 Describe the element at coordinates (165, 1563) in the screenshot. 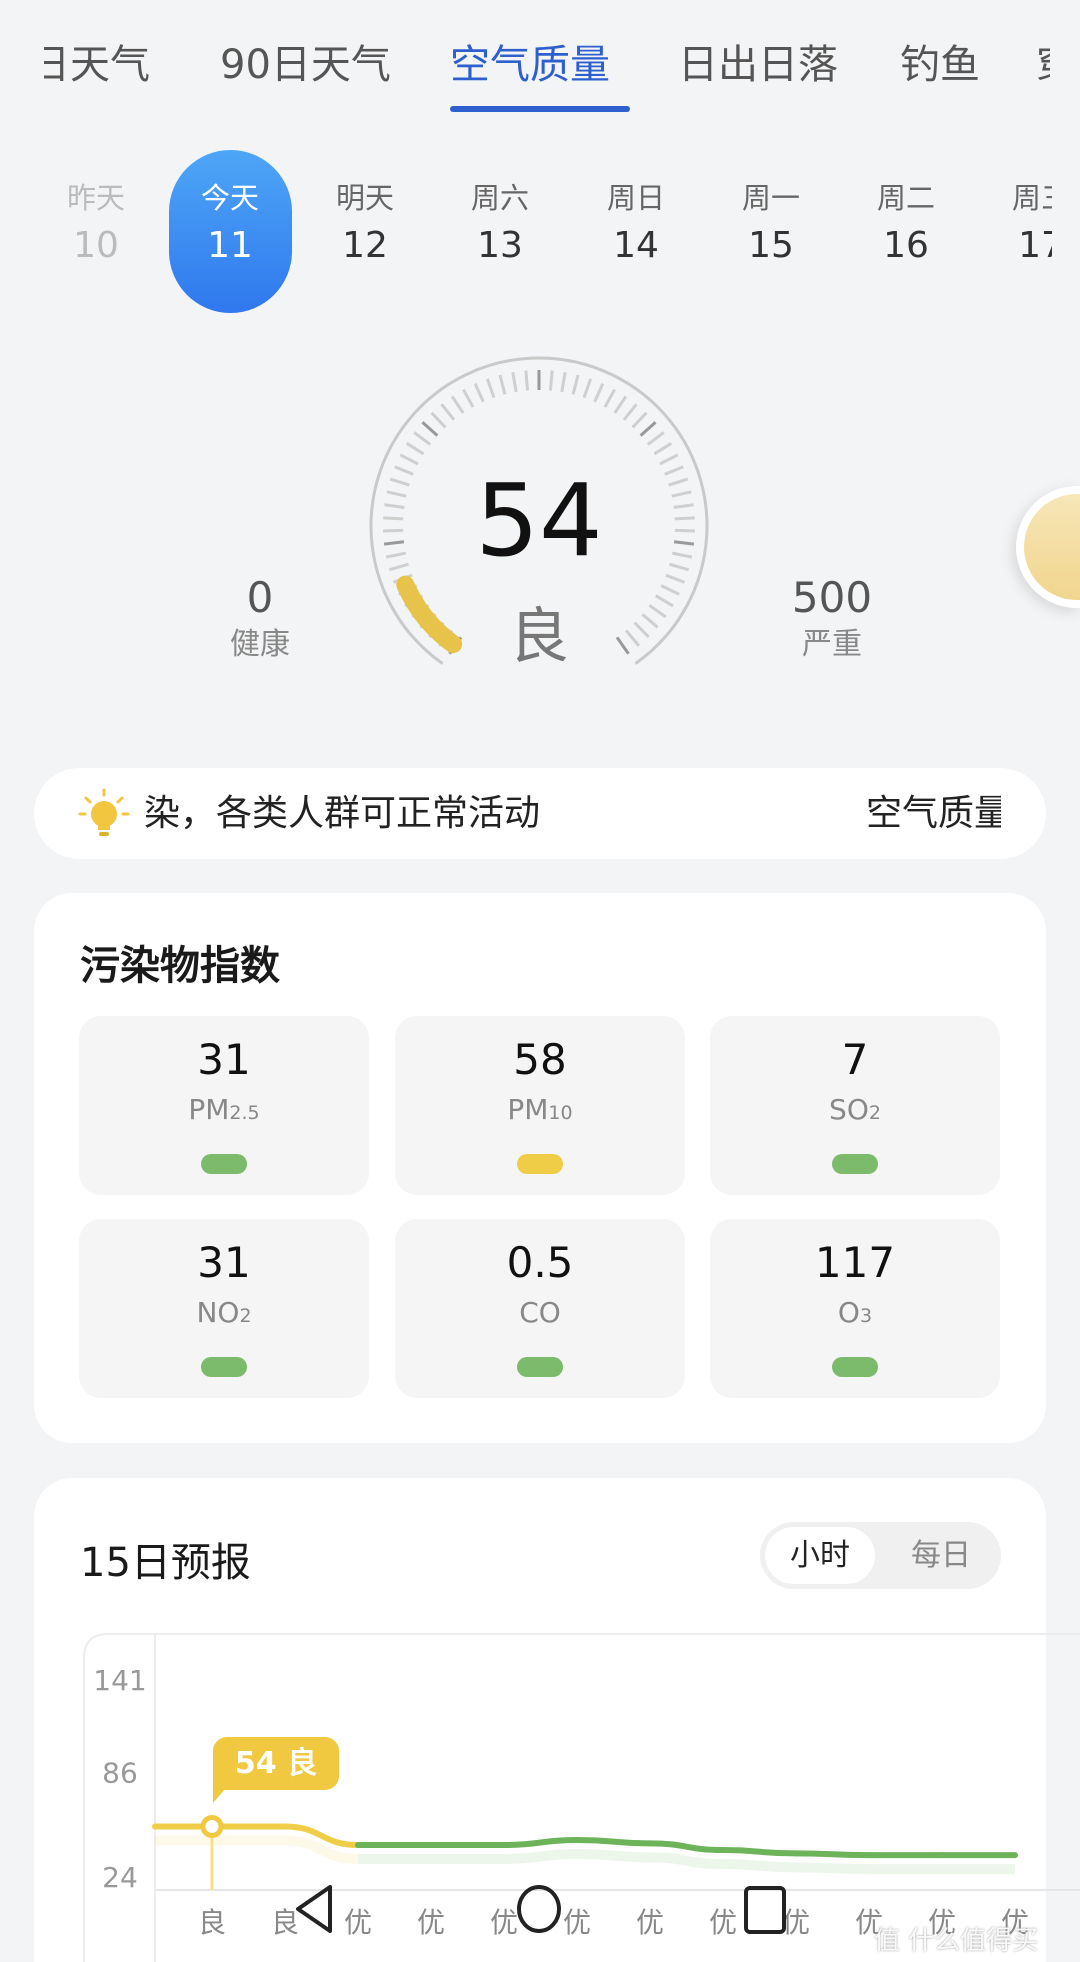

I see `forecast-title: 15日预报` at that location.